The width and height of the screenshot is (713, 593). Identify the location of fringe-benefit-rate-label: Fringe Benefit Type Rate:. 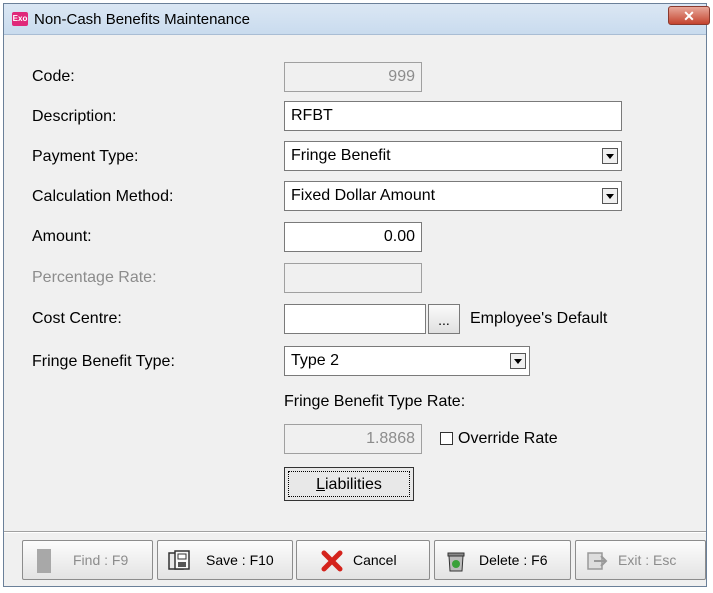
(375, 401).